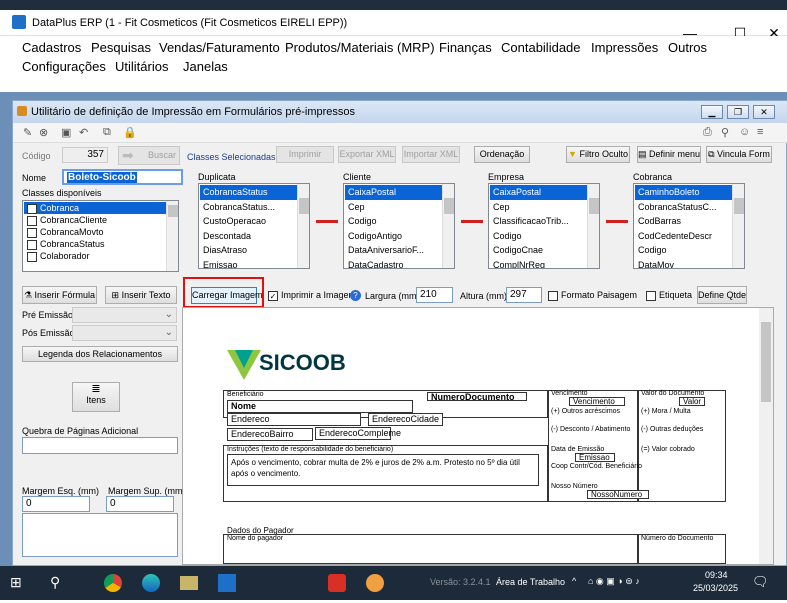 Image resolution: width=787 pixels, height=603 pixels. Describe the element at coordinates (124, 315) in the screenshot. I see `pre-emissao-select: ⌄` at that location.